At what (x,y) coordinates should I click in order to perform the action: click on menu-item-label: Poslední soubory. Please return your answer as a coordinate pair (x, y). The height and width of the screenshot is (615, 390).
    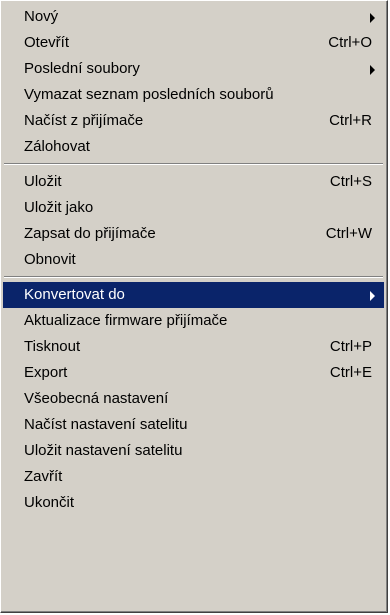
    Looking at the image, I should click on (82, 68).